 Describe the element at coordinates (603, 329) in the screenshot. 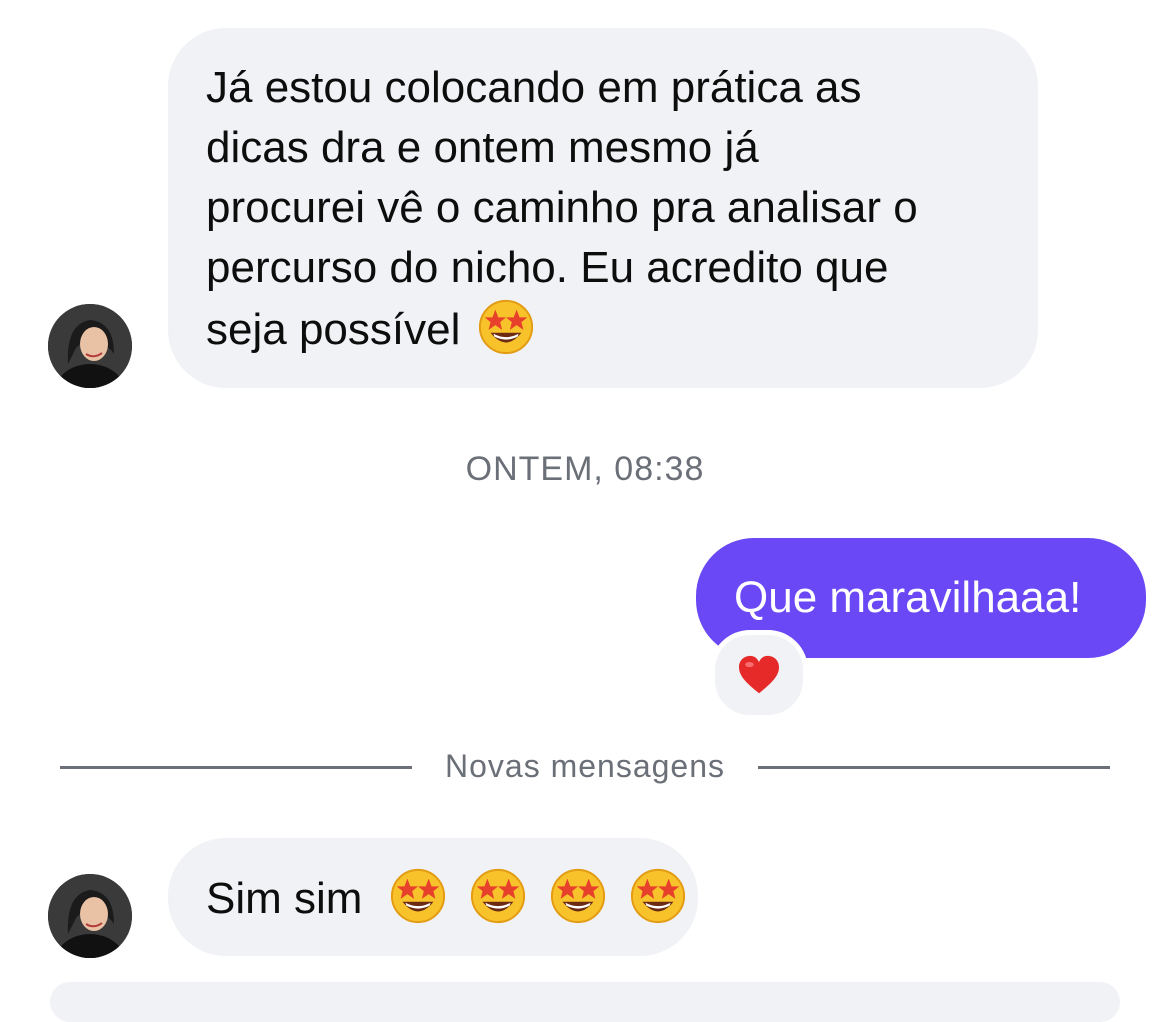

I see `message-line: seja possível` at that location.